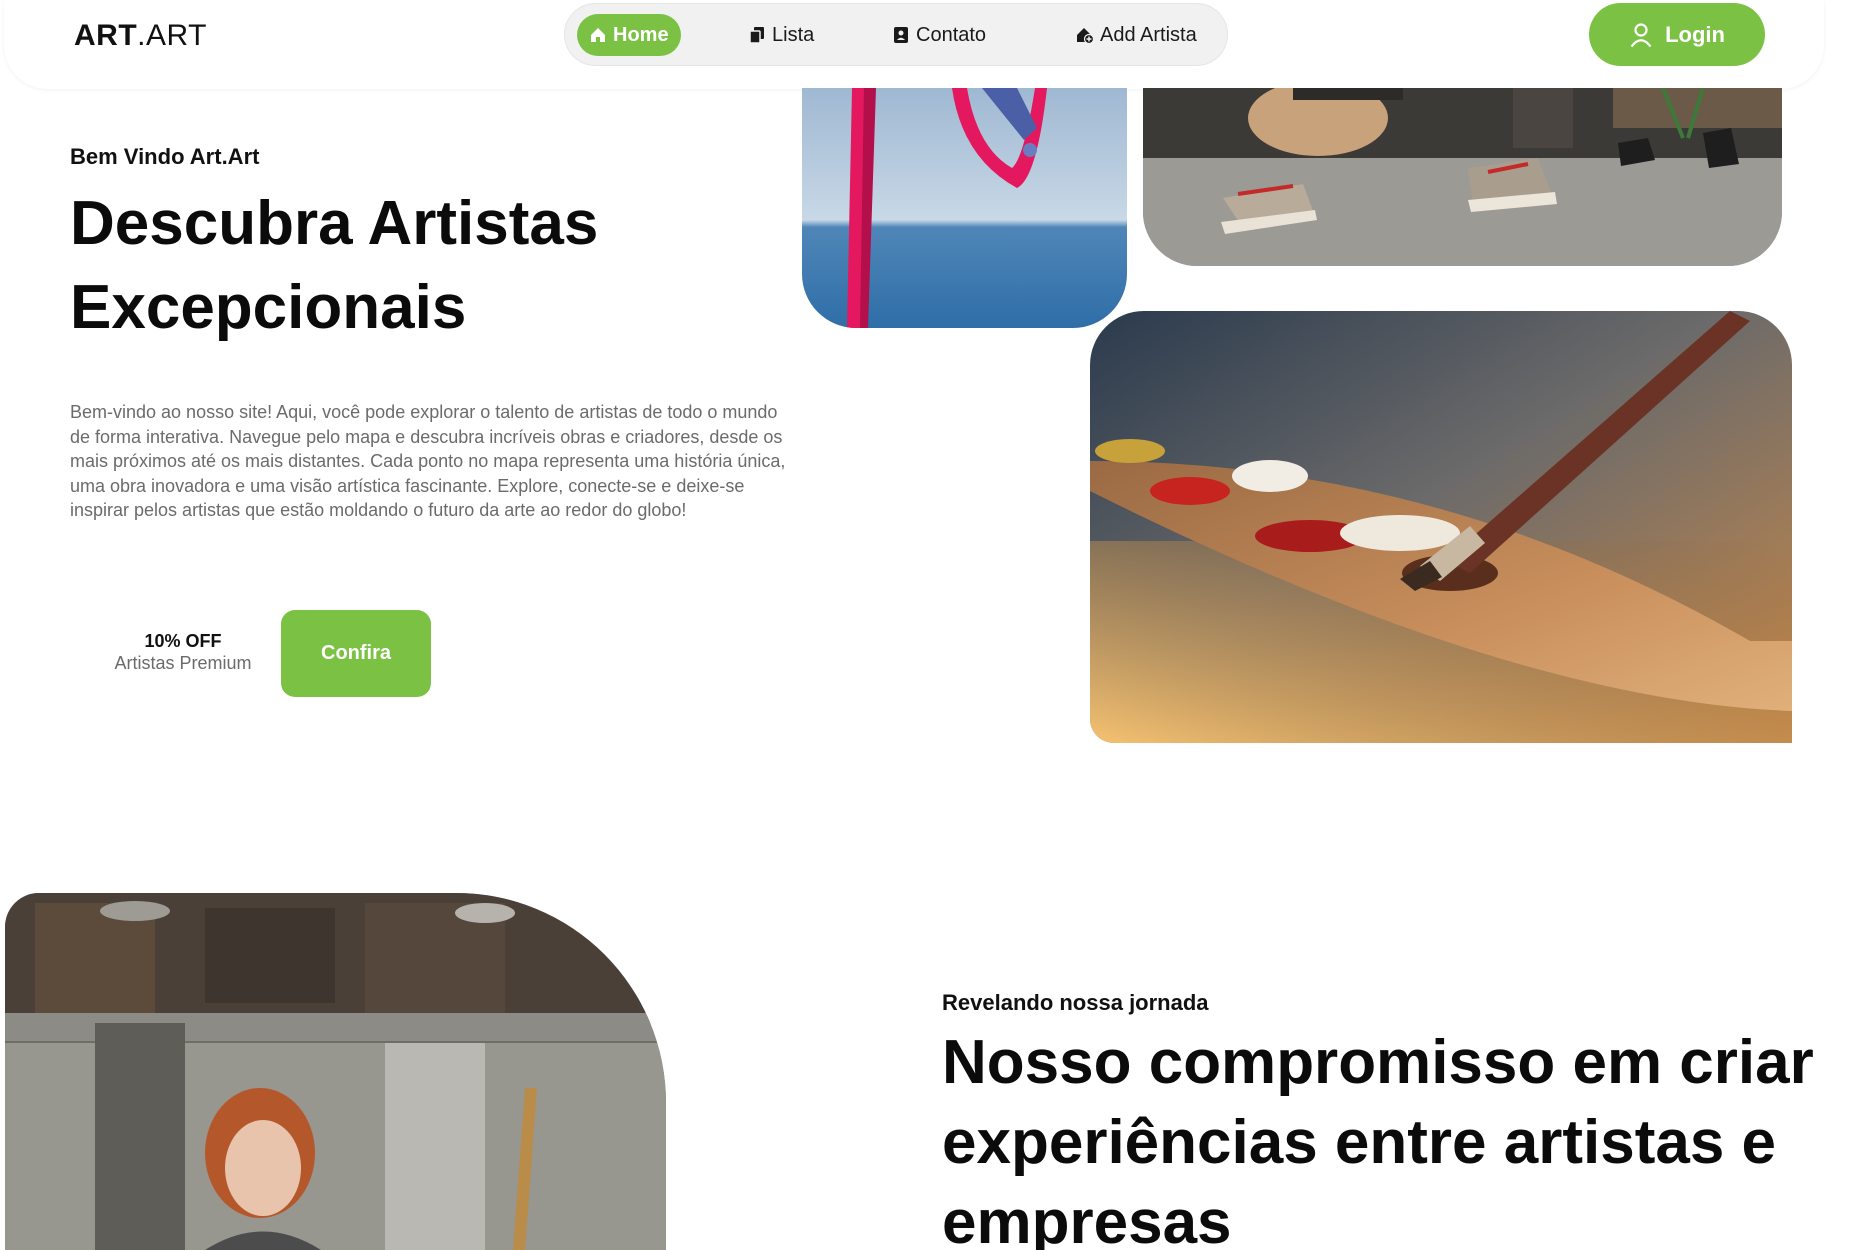  What do you see at coordinates (793, 34) in the screenshot?
I see `nav-item-label: Lista` at bounding box center [793, 34].